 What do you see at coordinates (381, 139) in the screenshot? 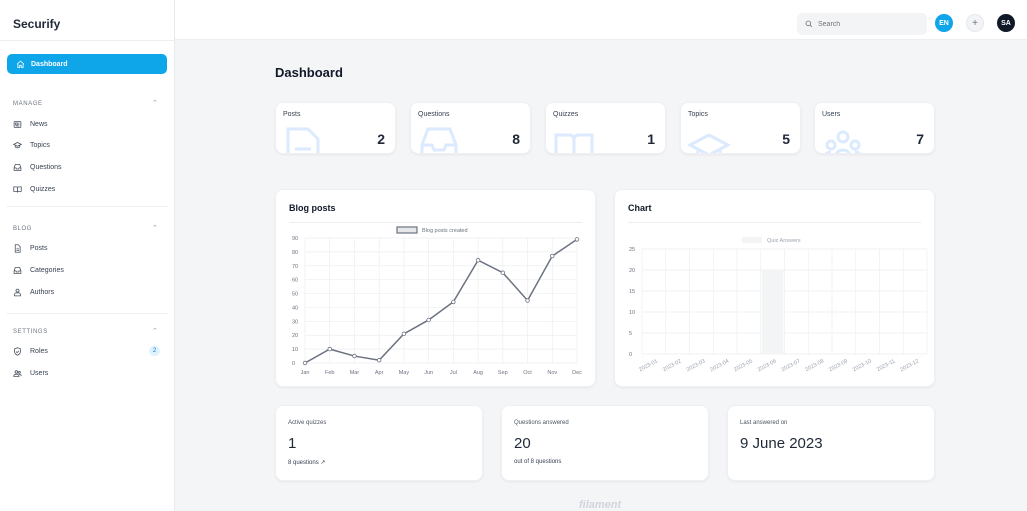
I see `stat-value: 2` at bounding box center [381, 139].